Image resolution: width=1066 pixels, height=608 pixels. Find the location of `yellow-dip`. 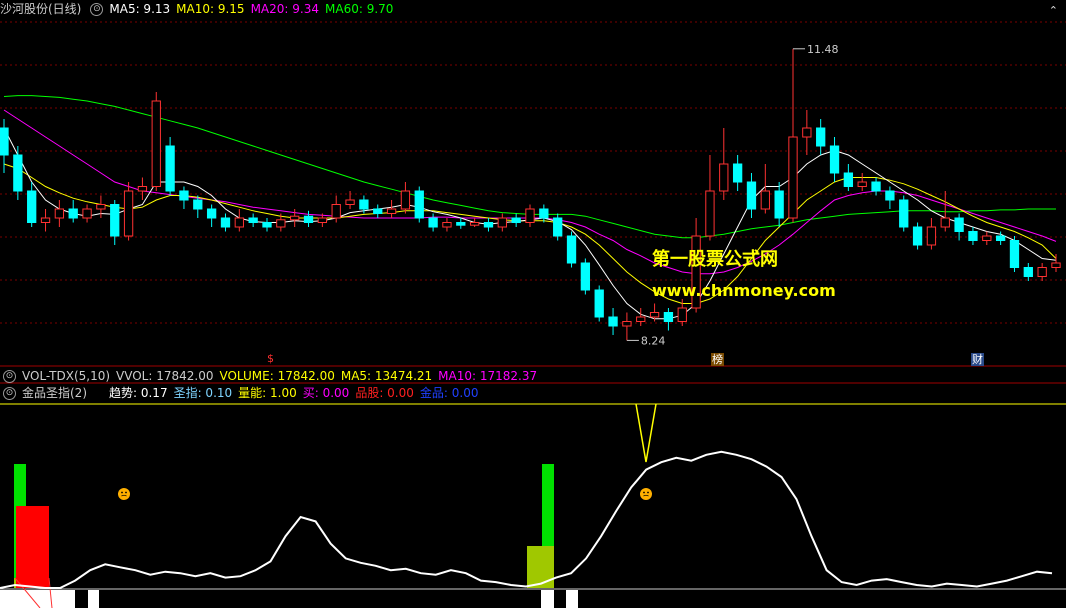

yellow-dip is located at coordinates (646, 433).